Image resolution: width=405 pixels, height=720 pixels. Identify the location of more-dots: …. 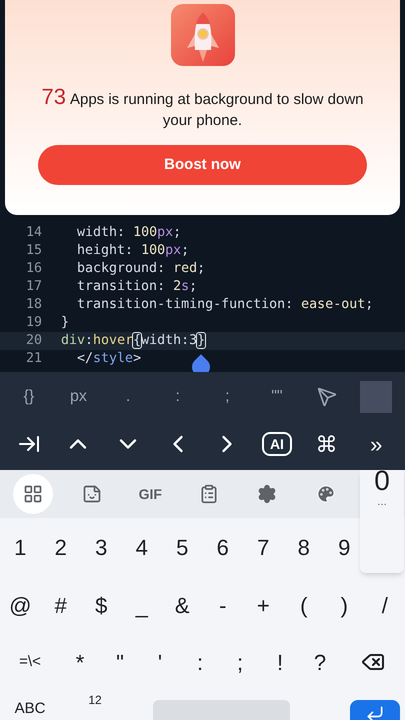
(382, 503).